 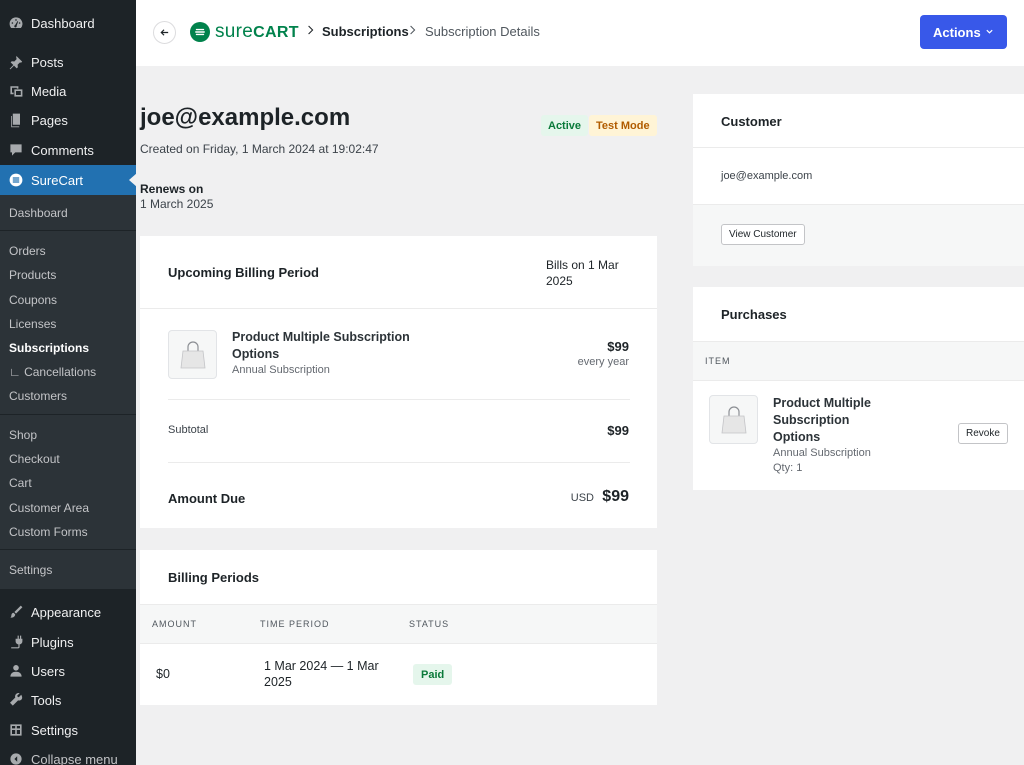 What do you see at coordinates (30, 570) in the screenshot?
I see `submenu-settings: Settings` at bounding box center [30, 570].